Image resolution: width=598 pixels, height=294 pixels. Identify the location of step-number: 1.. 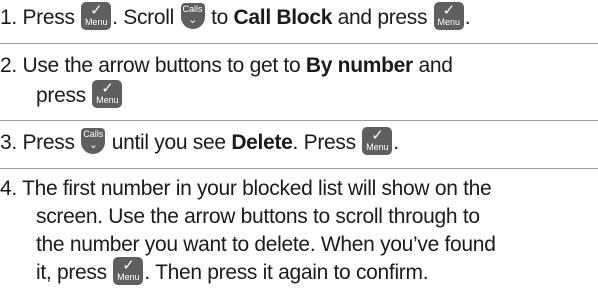
(8, 17).